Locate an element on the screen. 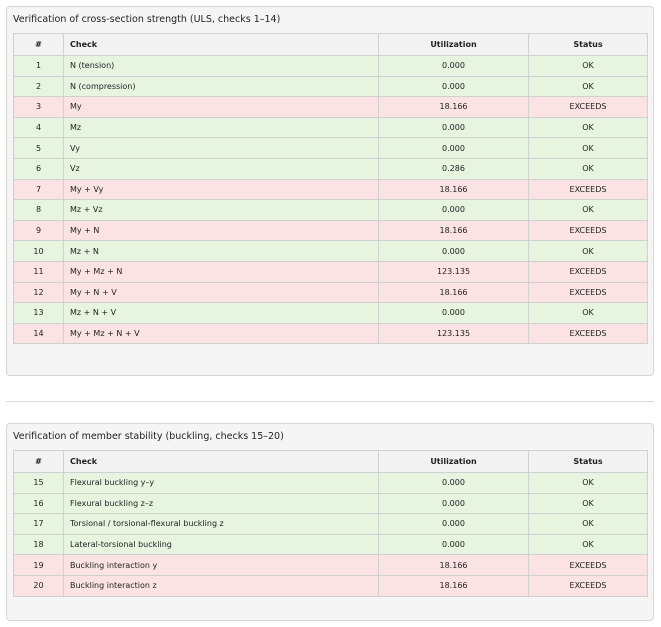 This screenshot has width=661, height=627. cell-number: 18 is located at coordinates (38, 544).